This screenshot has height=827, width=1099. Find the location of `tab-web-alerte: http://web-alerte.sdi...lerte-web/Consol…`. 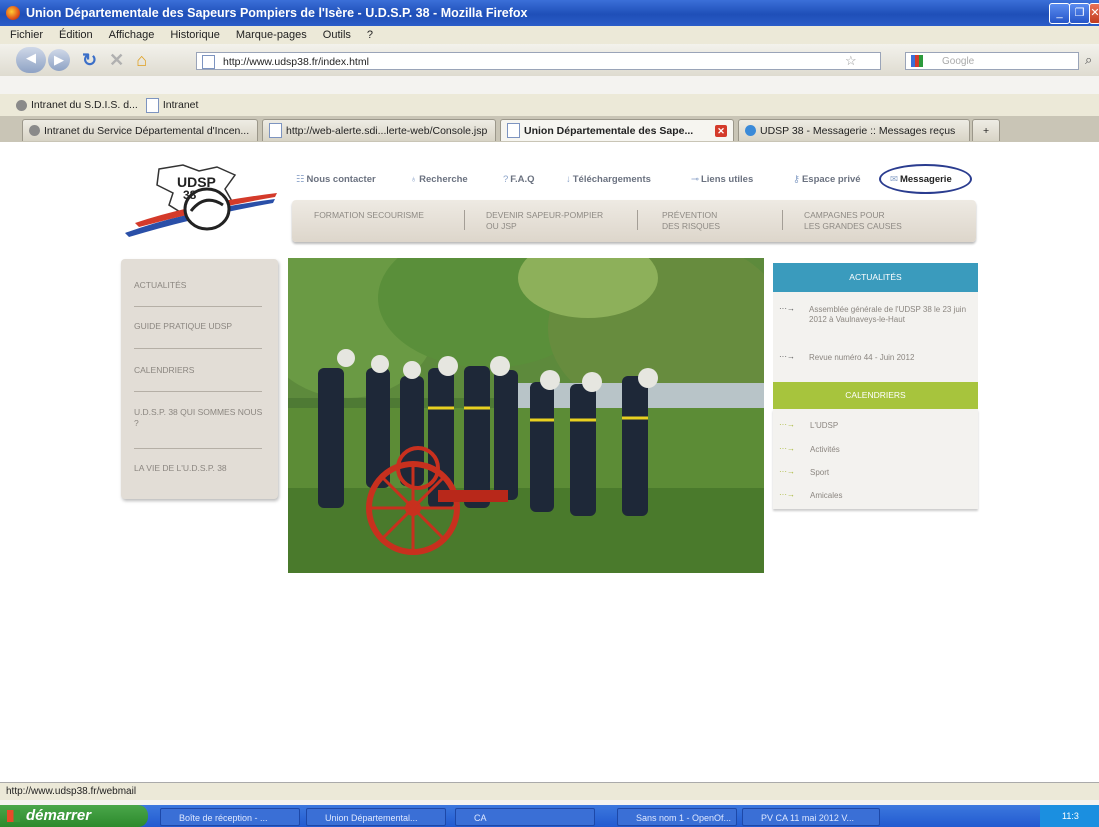

tab-web-alerte: http://web-alerte.sdi...lerte-web/Consol… is located at coordinates (379, 130).